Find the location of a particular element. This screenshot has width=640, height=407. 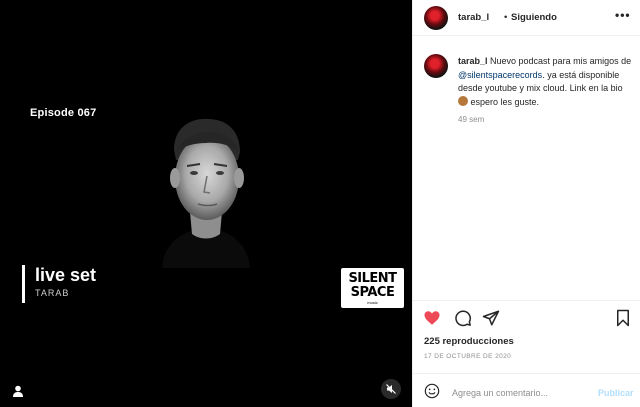

artist-portrait is located at coordinates (206, 193).